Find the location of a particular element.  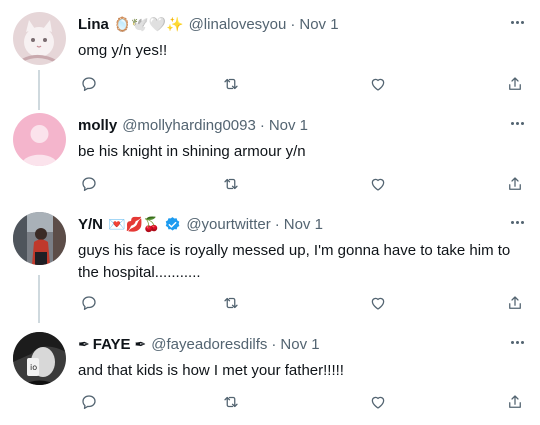

tweet-text: omg y/n yes!! is located at coordinates (123, 50).